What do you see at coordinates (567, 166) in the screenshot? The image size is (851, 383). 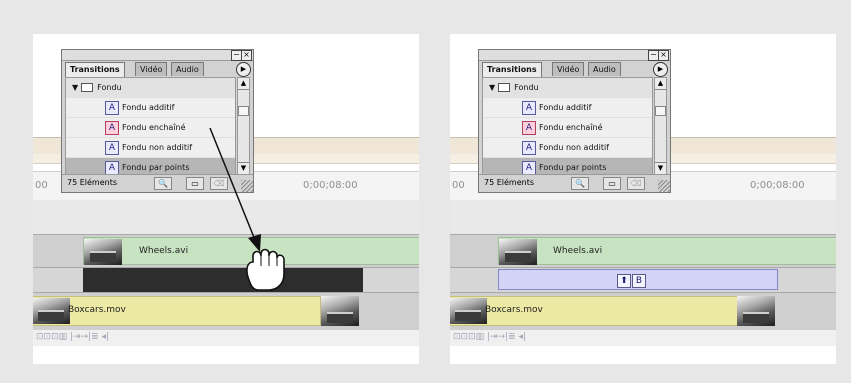 I see `list-item-selected: A Fondu par points` at bounding box center [567, 166].